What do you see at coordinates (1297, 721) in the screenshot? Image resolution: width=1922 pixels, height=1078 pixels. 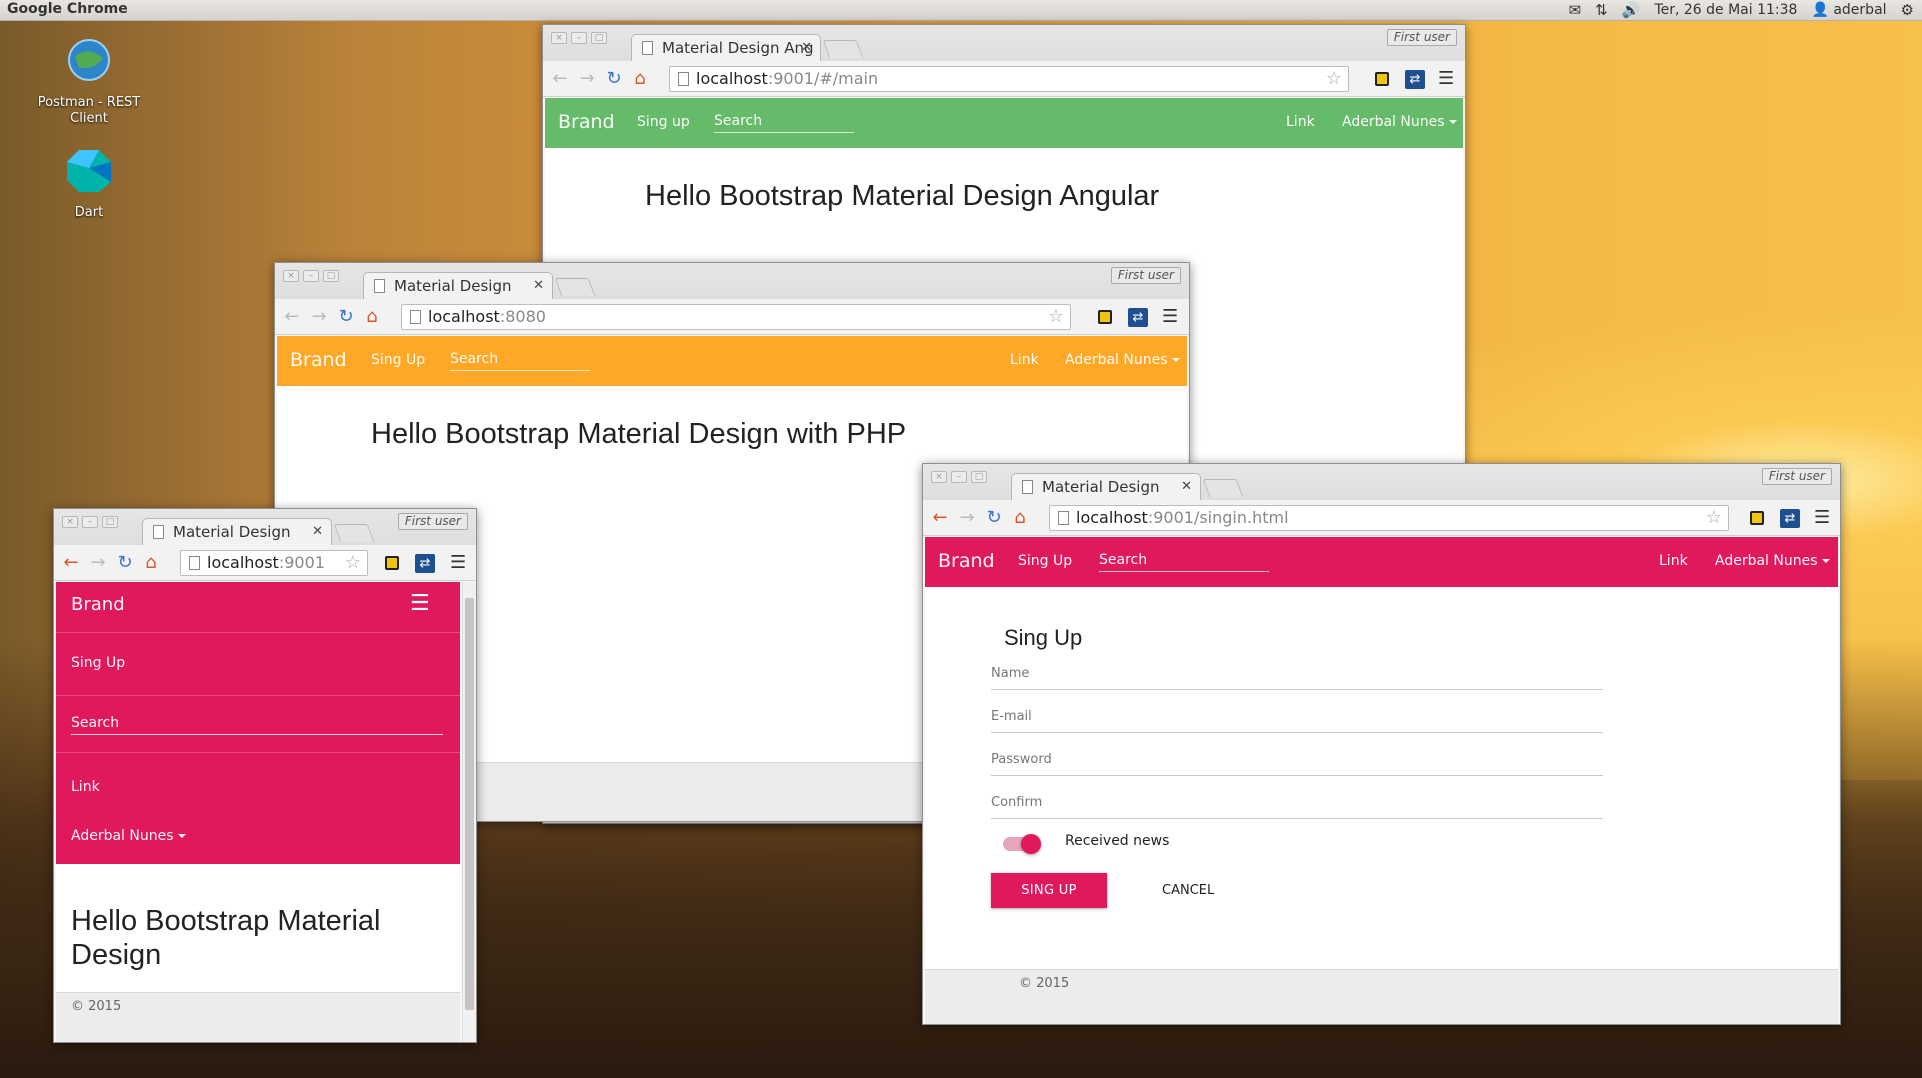 I see `email-field: E-mail` at bounding box center [1297, 721].